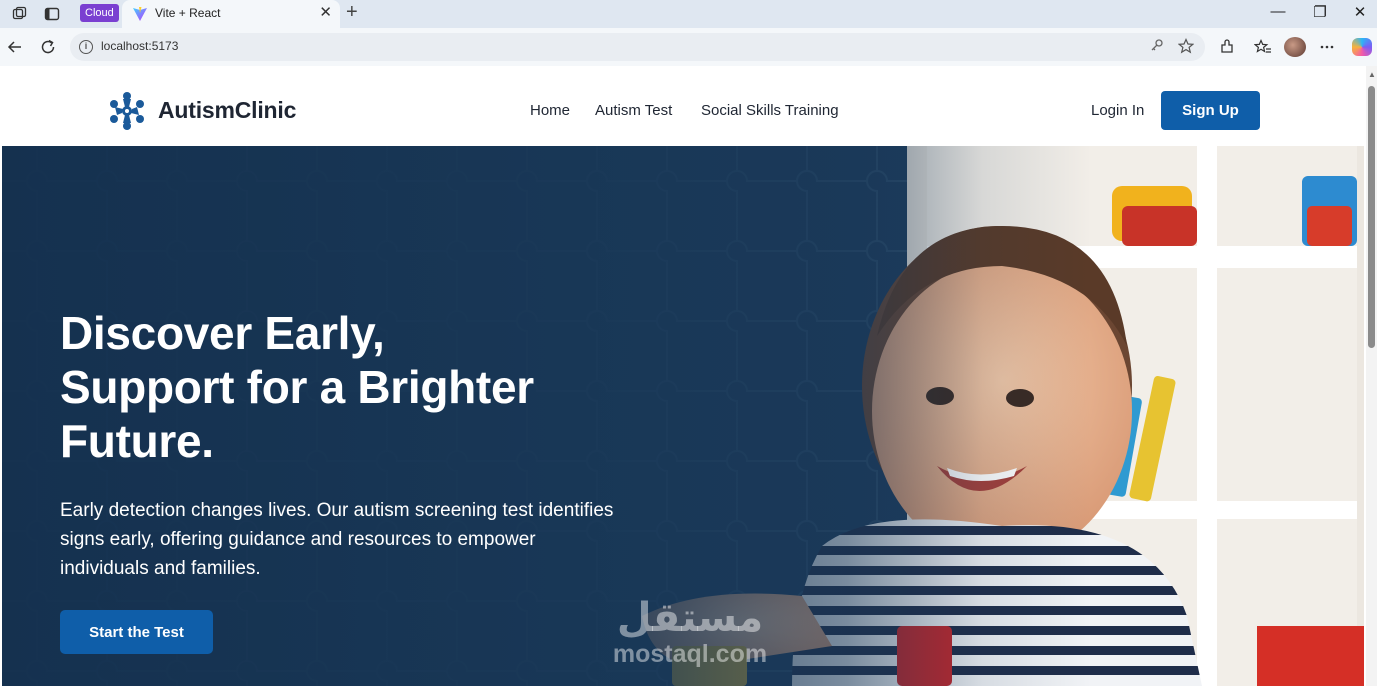 The width and height of the screenshot is (1377, 686). I want to click on back-icon, so click(15, 47).